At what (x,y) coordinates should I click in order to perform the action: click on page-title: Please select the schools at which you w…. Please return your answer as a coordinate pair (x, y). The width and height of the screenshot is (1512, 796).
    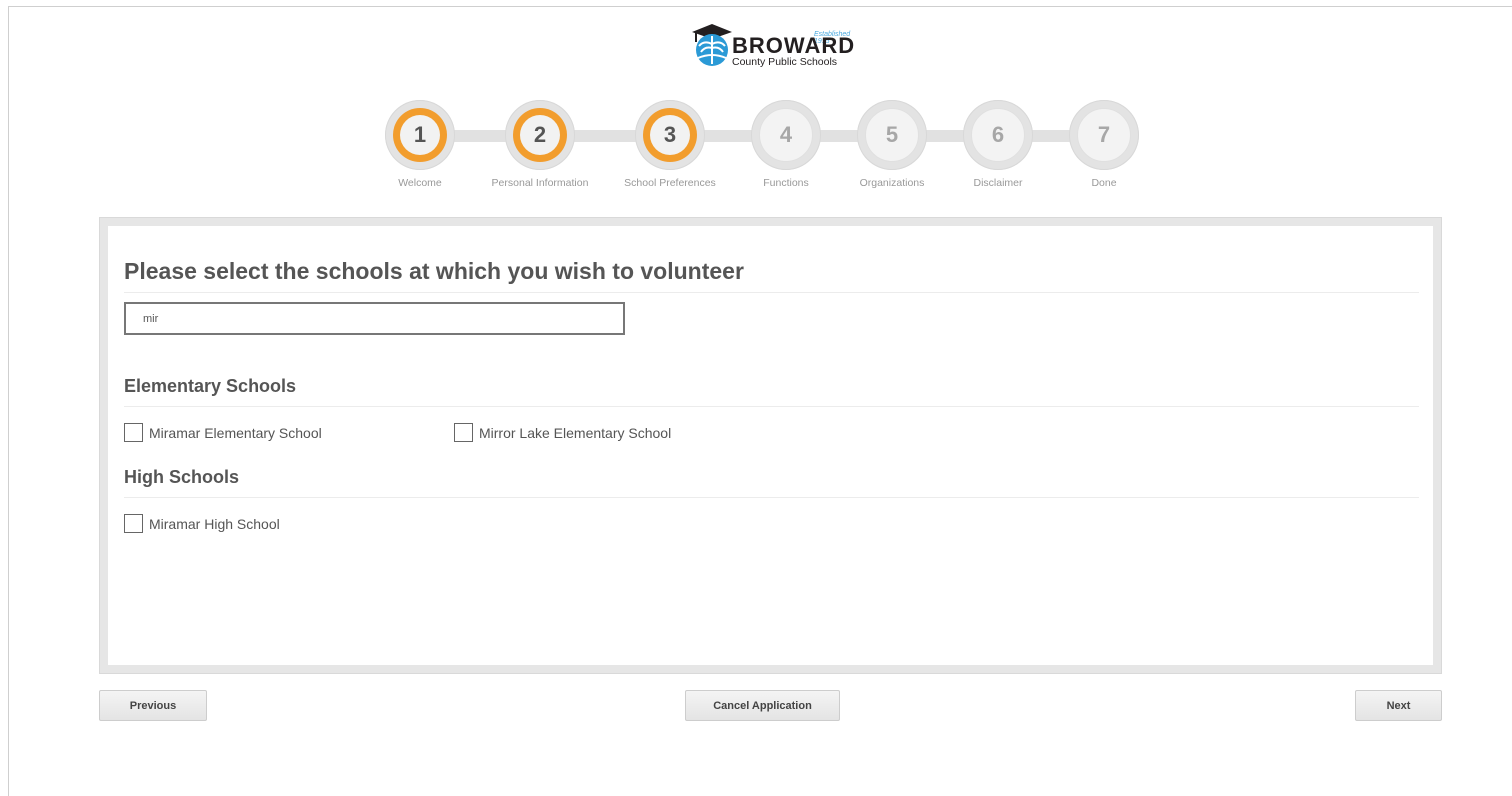
    Looking at the image, I should click on (434, 271).